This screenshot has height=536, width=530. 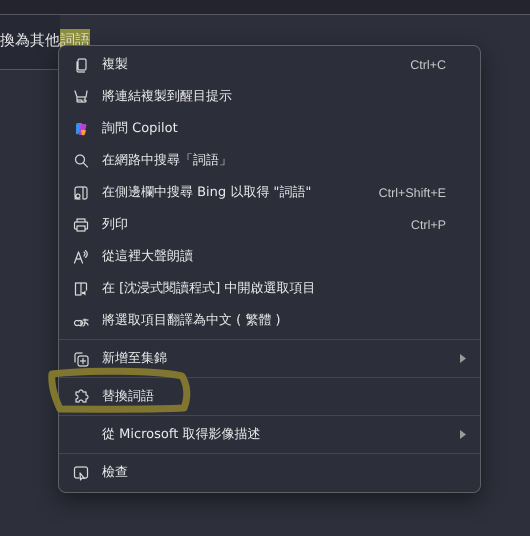 I want to click on add-collection-icon, so click(x=81, y=358).